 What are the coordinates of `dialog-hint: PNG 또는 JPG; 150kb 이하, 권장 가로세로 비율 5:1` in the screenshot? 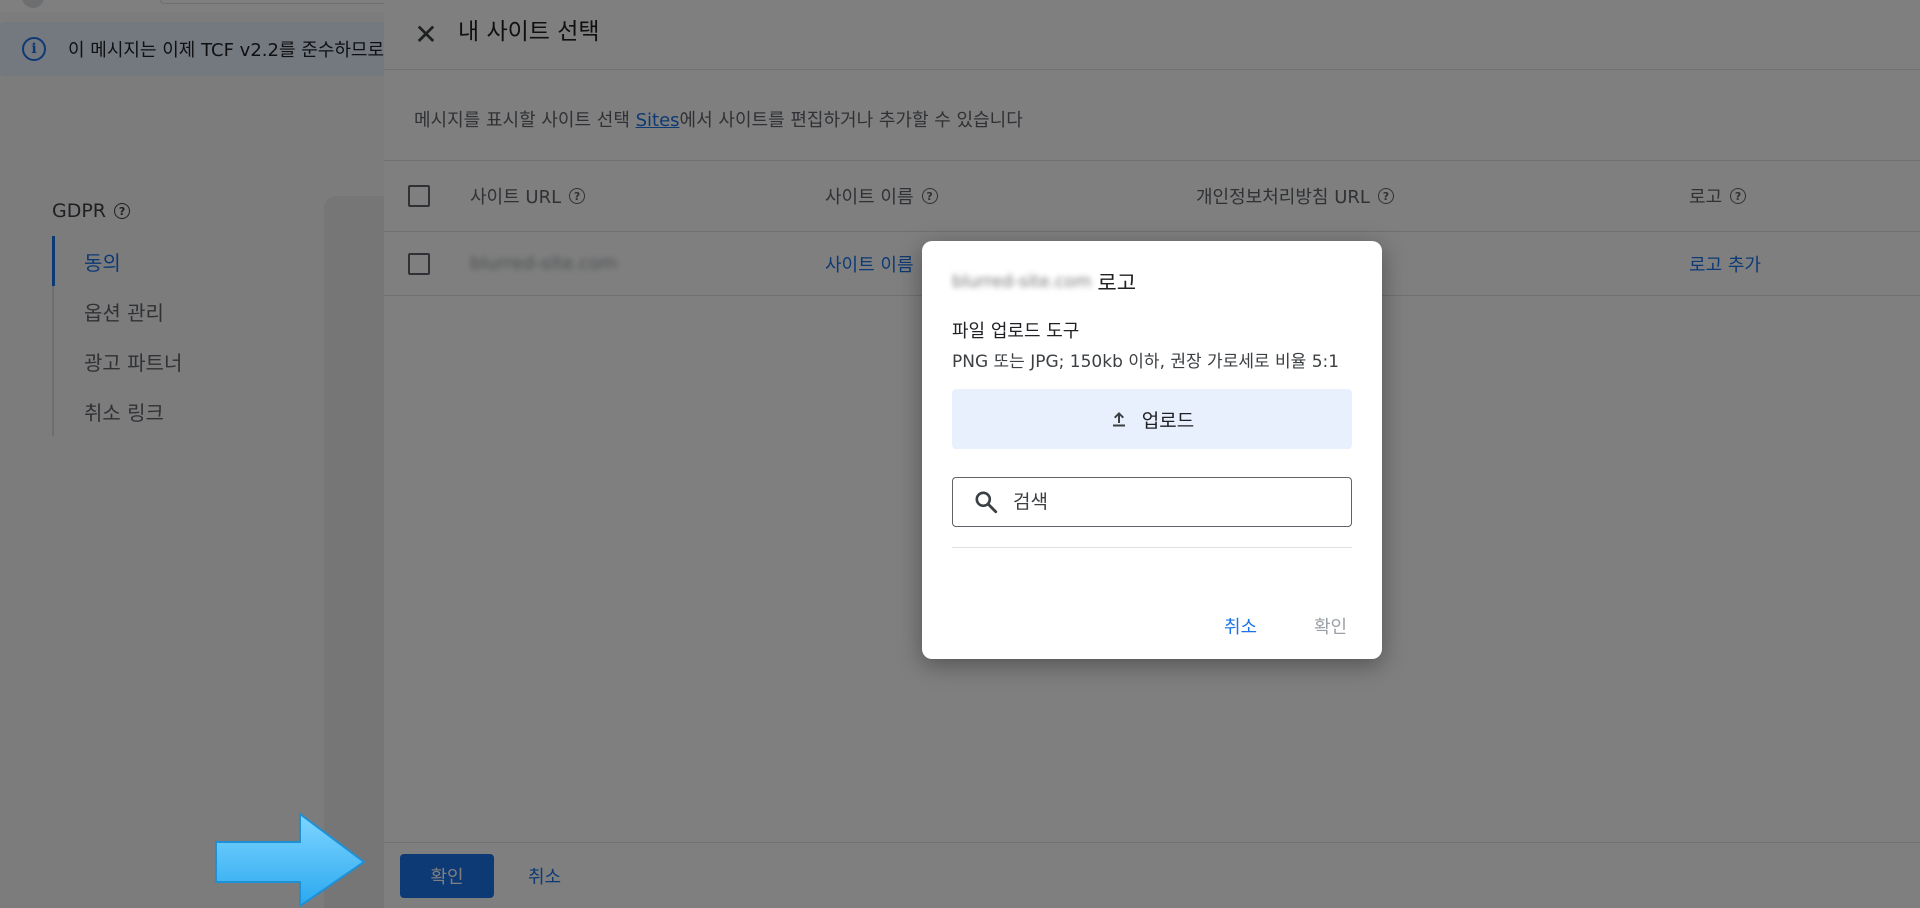 It's located at (1146, 362).